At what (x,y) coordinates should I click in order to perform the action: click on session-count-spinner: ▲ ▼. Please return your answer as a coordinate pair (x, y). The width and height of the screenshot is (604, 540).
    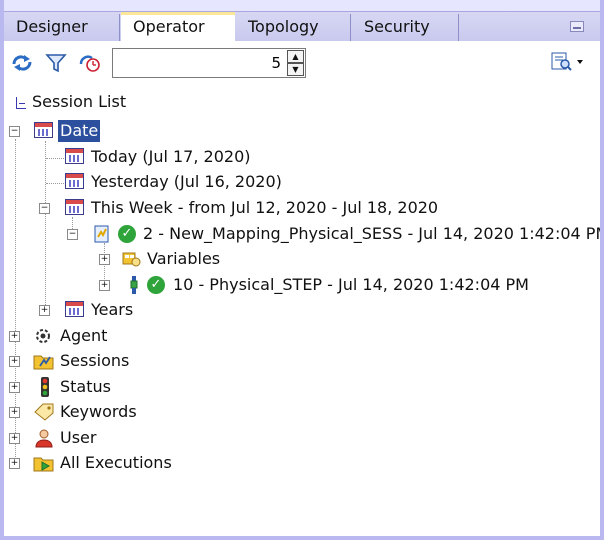
    Looking at the image, I should click on (209, 63).